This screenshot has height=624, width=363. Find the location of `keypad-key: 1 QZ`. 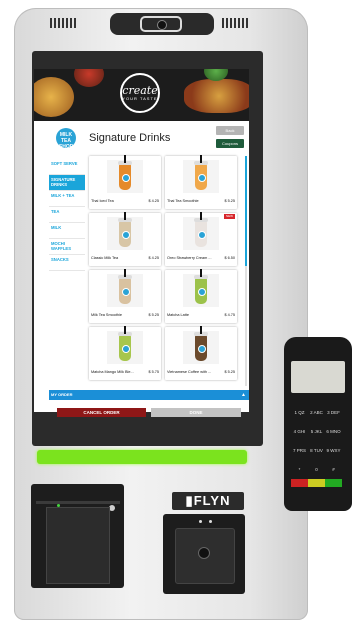

keypad-key: 1 QZ is located at coordinates (299, 413).